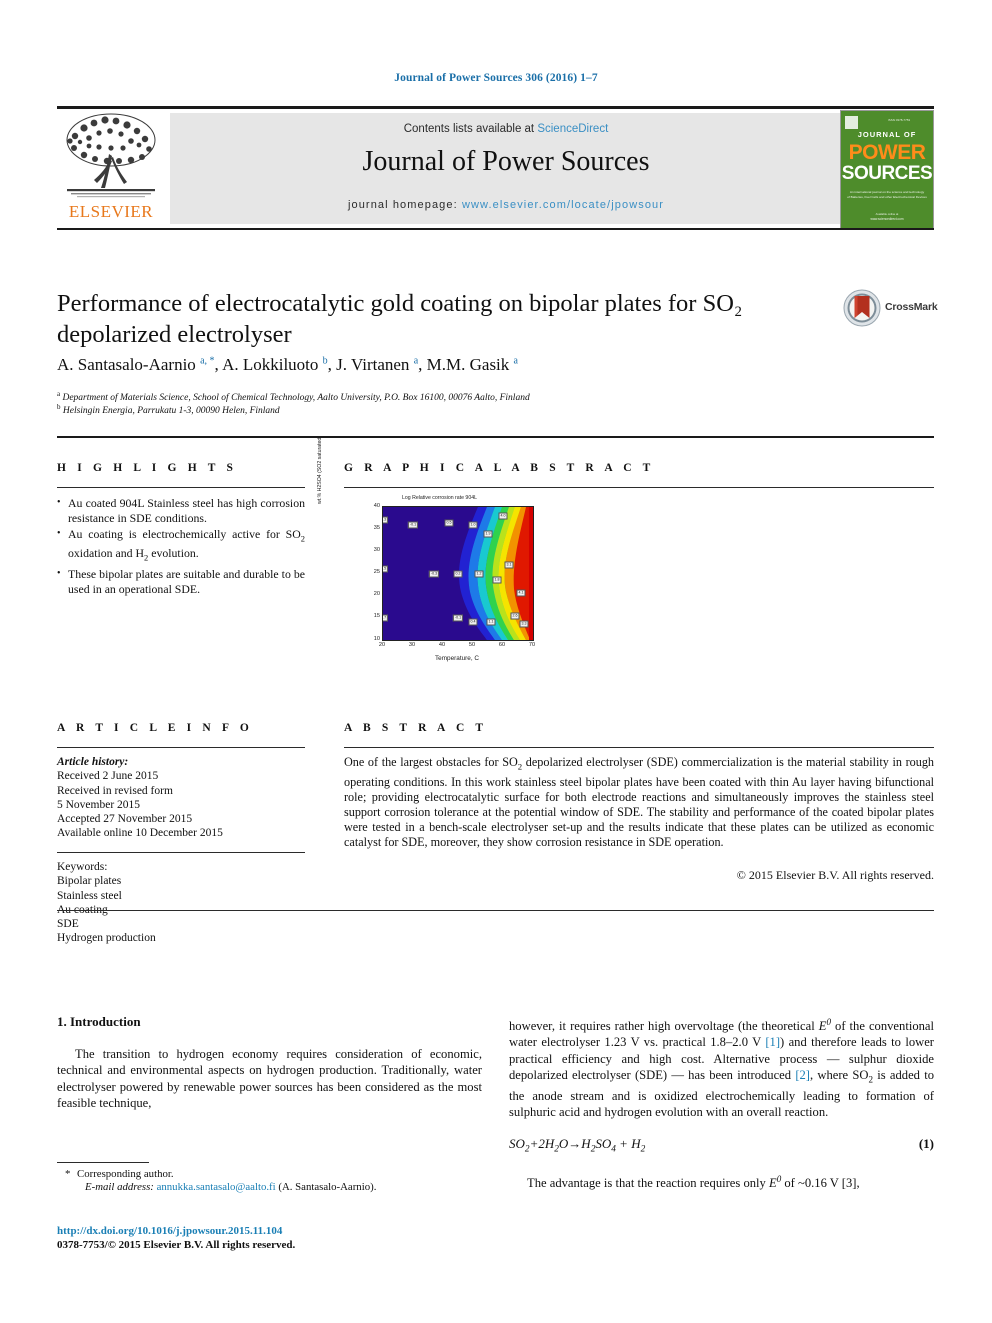  I want to click on graphical-abstract-rule, so click(639, 487).